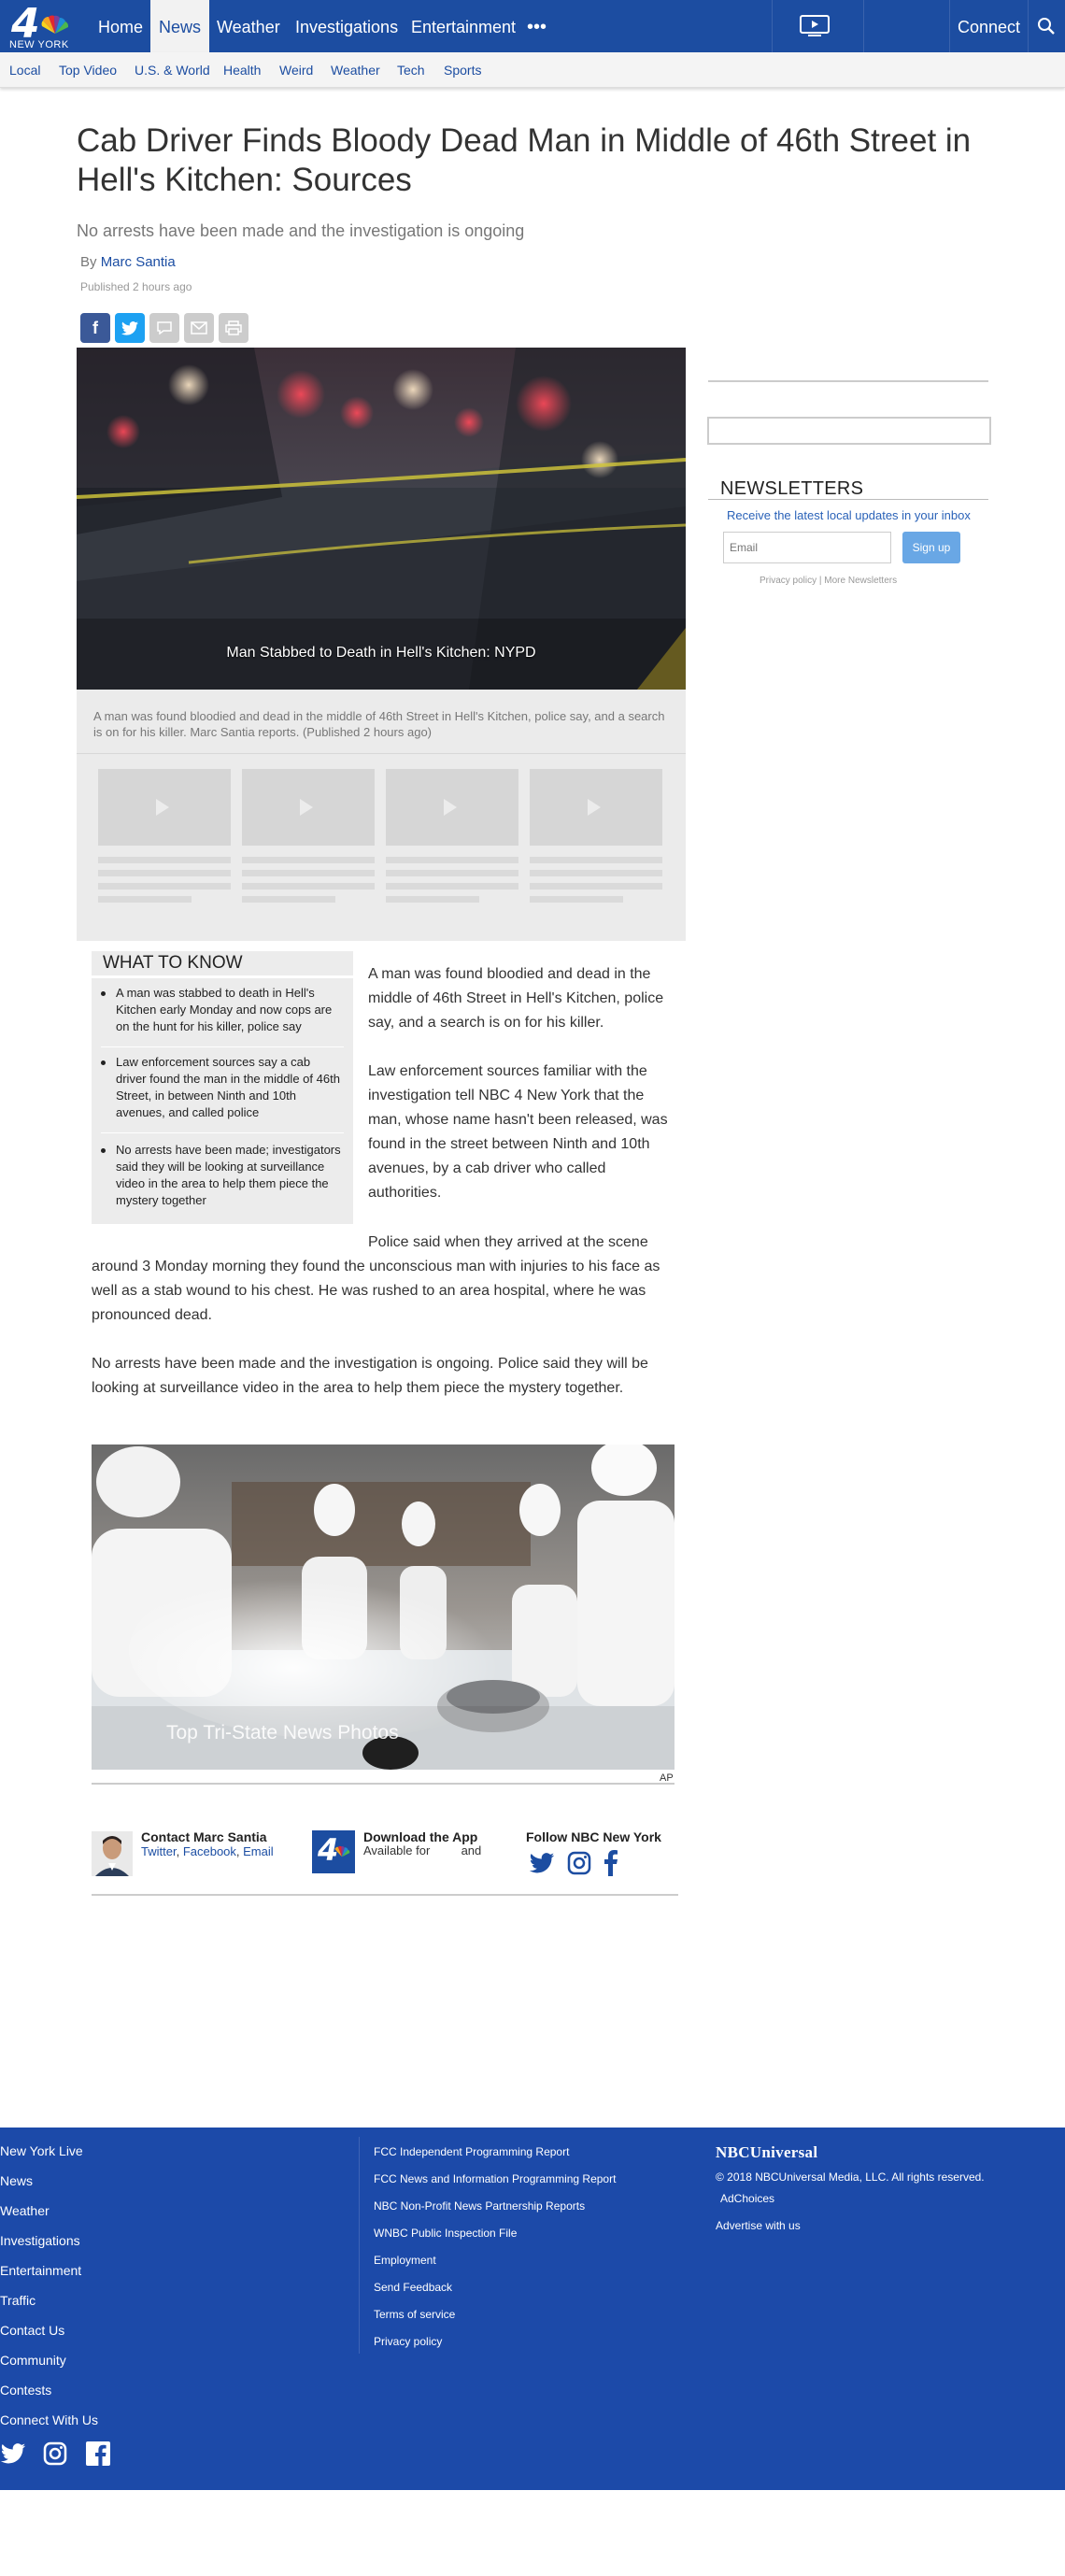 This screenshot has width=1065, height=2576. I want to click on footer-link: Contests, so click(25, 2391).